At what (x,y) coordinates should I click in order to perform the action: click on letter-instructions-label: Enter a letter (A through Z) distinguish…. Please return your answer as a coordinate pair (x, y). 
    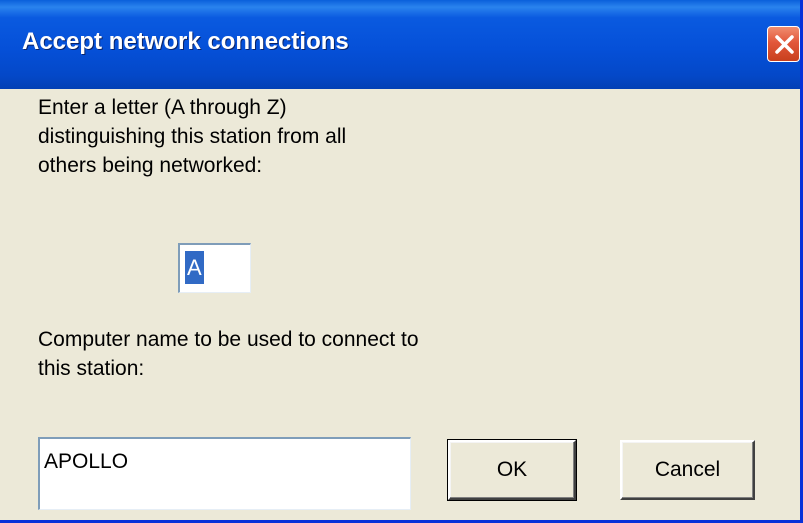
    Looking at the image, I should click on (192, 136).